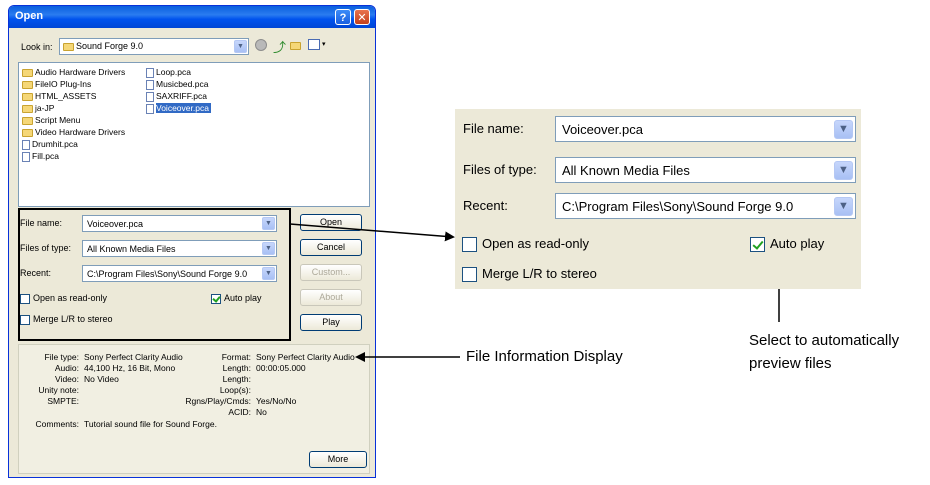  What do you see at coordinates (525, 244) in the screenshot?
I see `zoom-open-read-only-checkbox: Open as read-only` at bounding box center [525, 244].